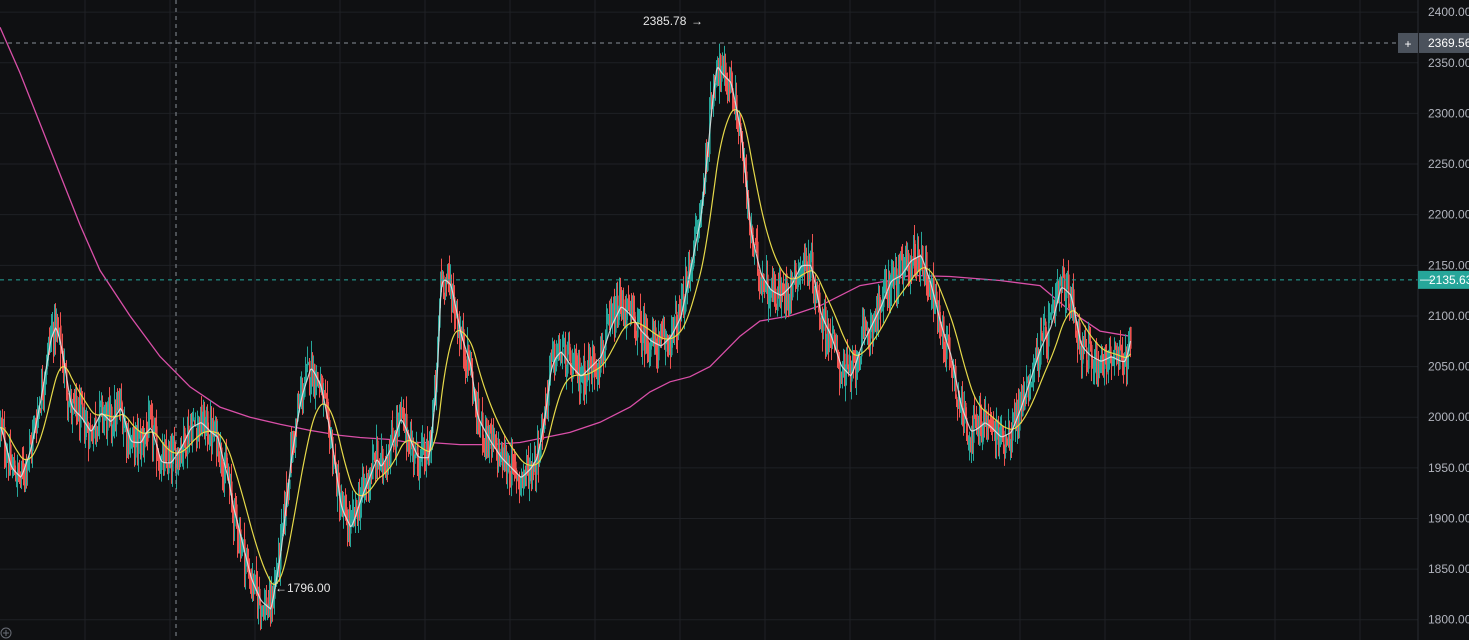  What do you see at coordinates (1448, 113) in the screenshot?
I see `price-tick-label: 2300.00` at bounding box center [1448, 113].